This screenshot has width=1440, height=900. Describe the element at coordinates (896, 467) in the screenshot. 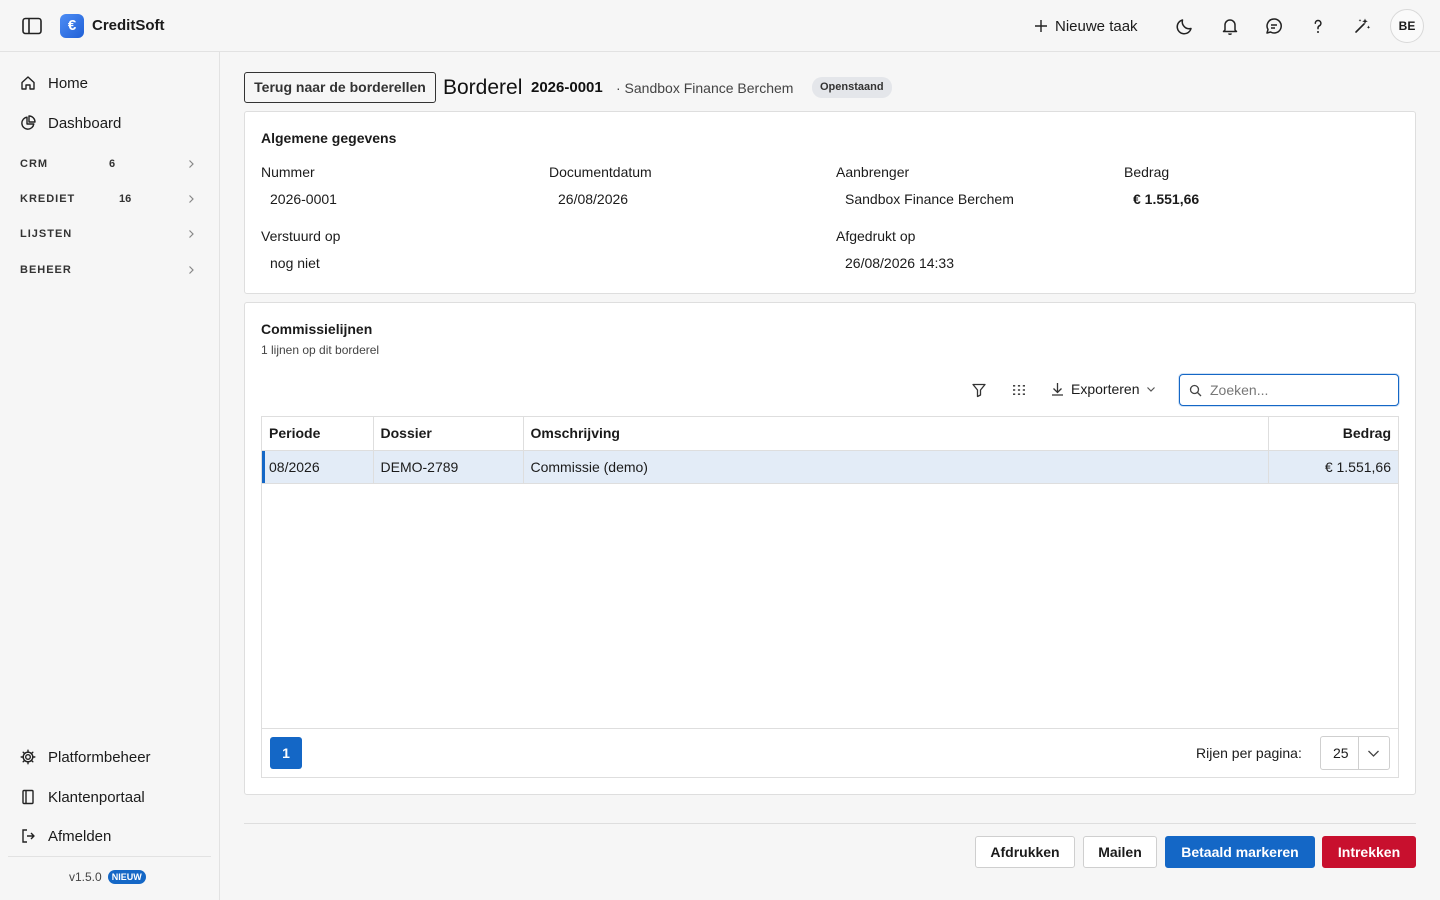

I see `cell-omschrijving: Commissie (demo)` at that location.